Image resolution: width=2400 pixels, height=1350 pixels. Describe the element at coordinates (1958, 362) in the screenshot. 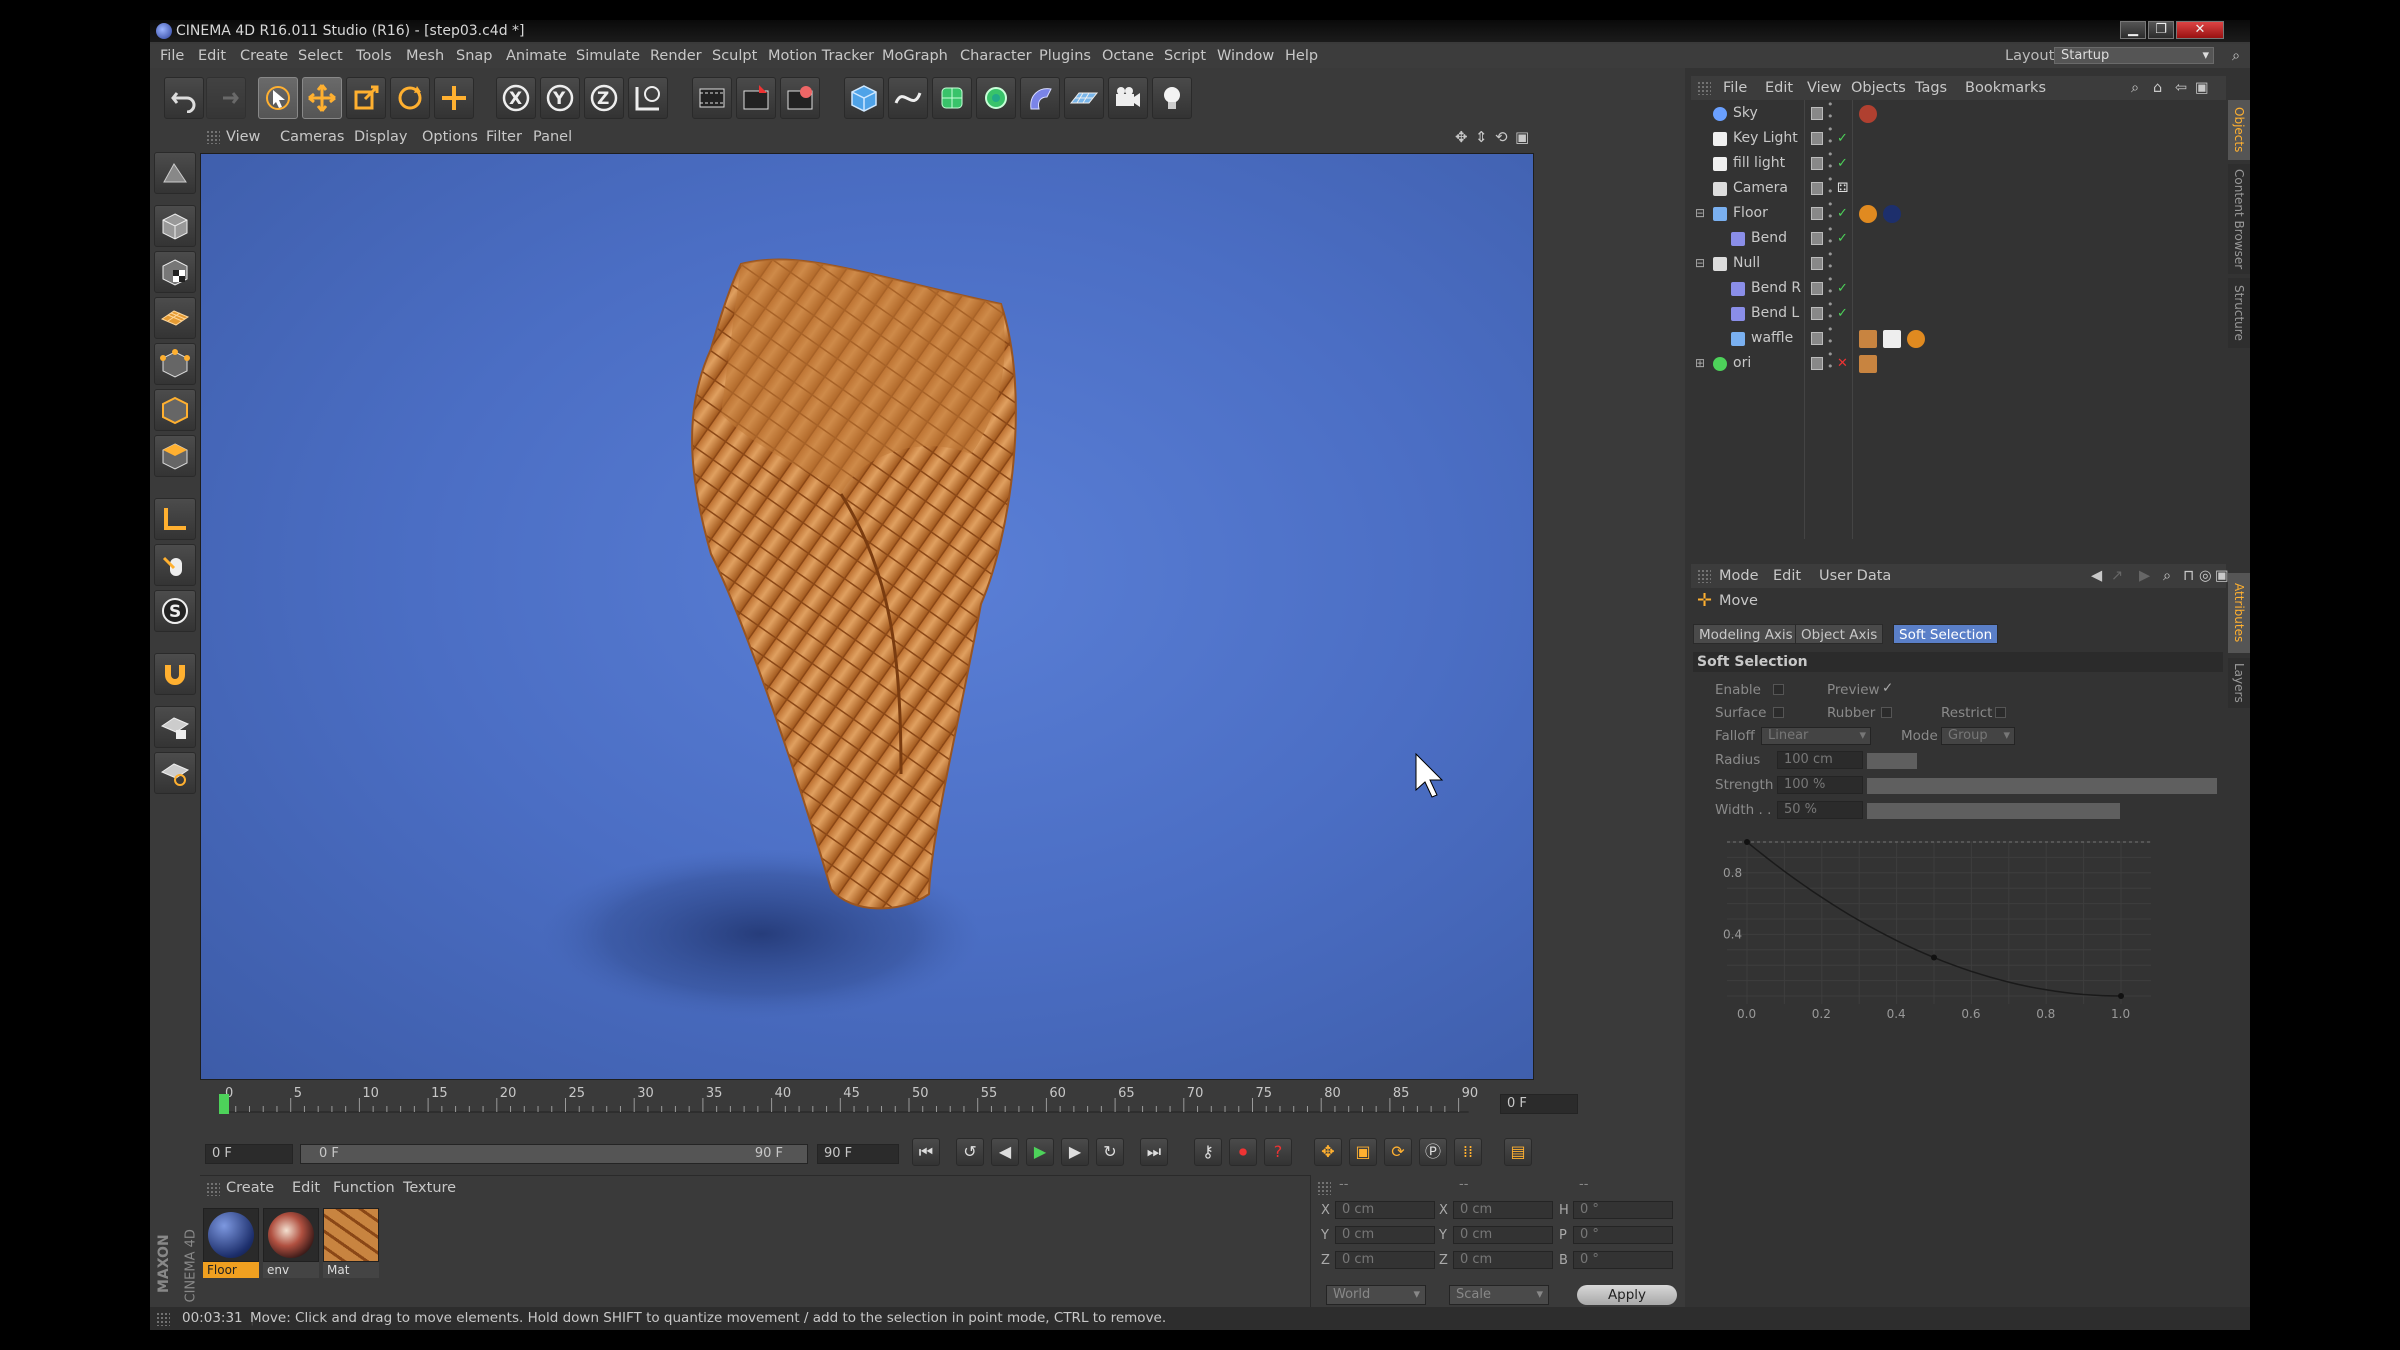

I see `object-row: ⊞ ori • • ✕` at that location.